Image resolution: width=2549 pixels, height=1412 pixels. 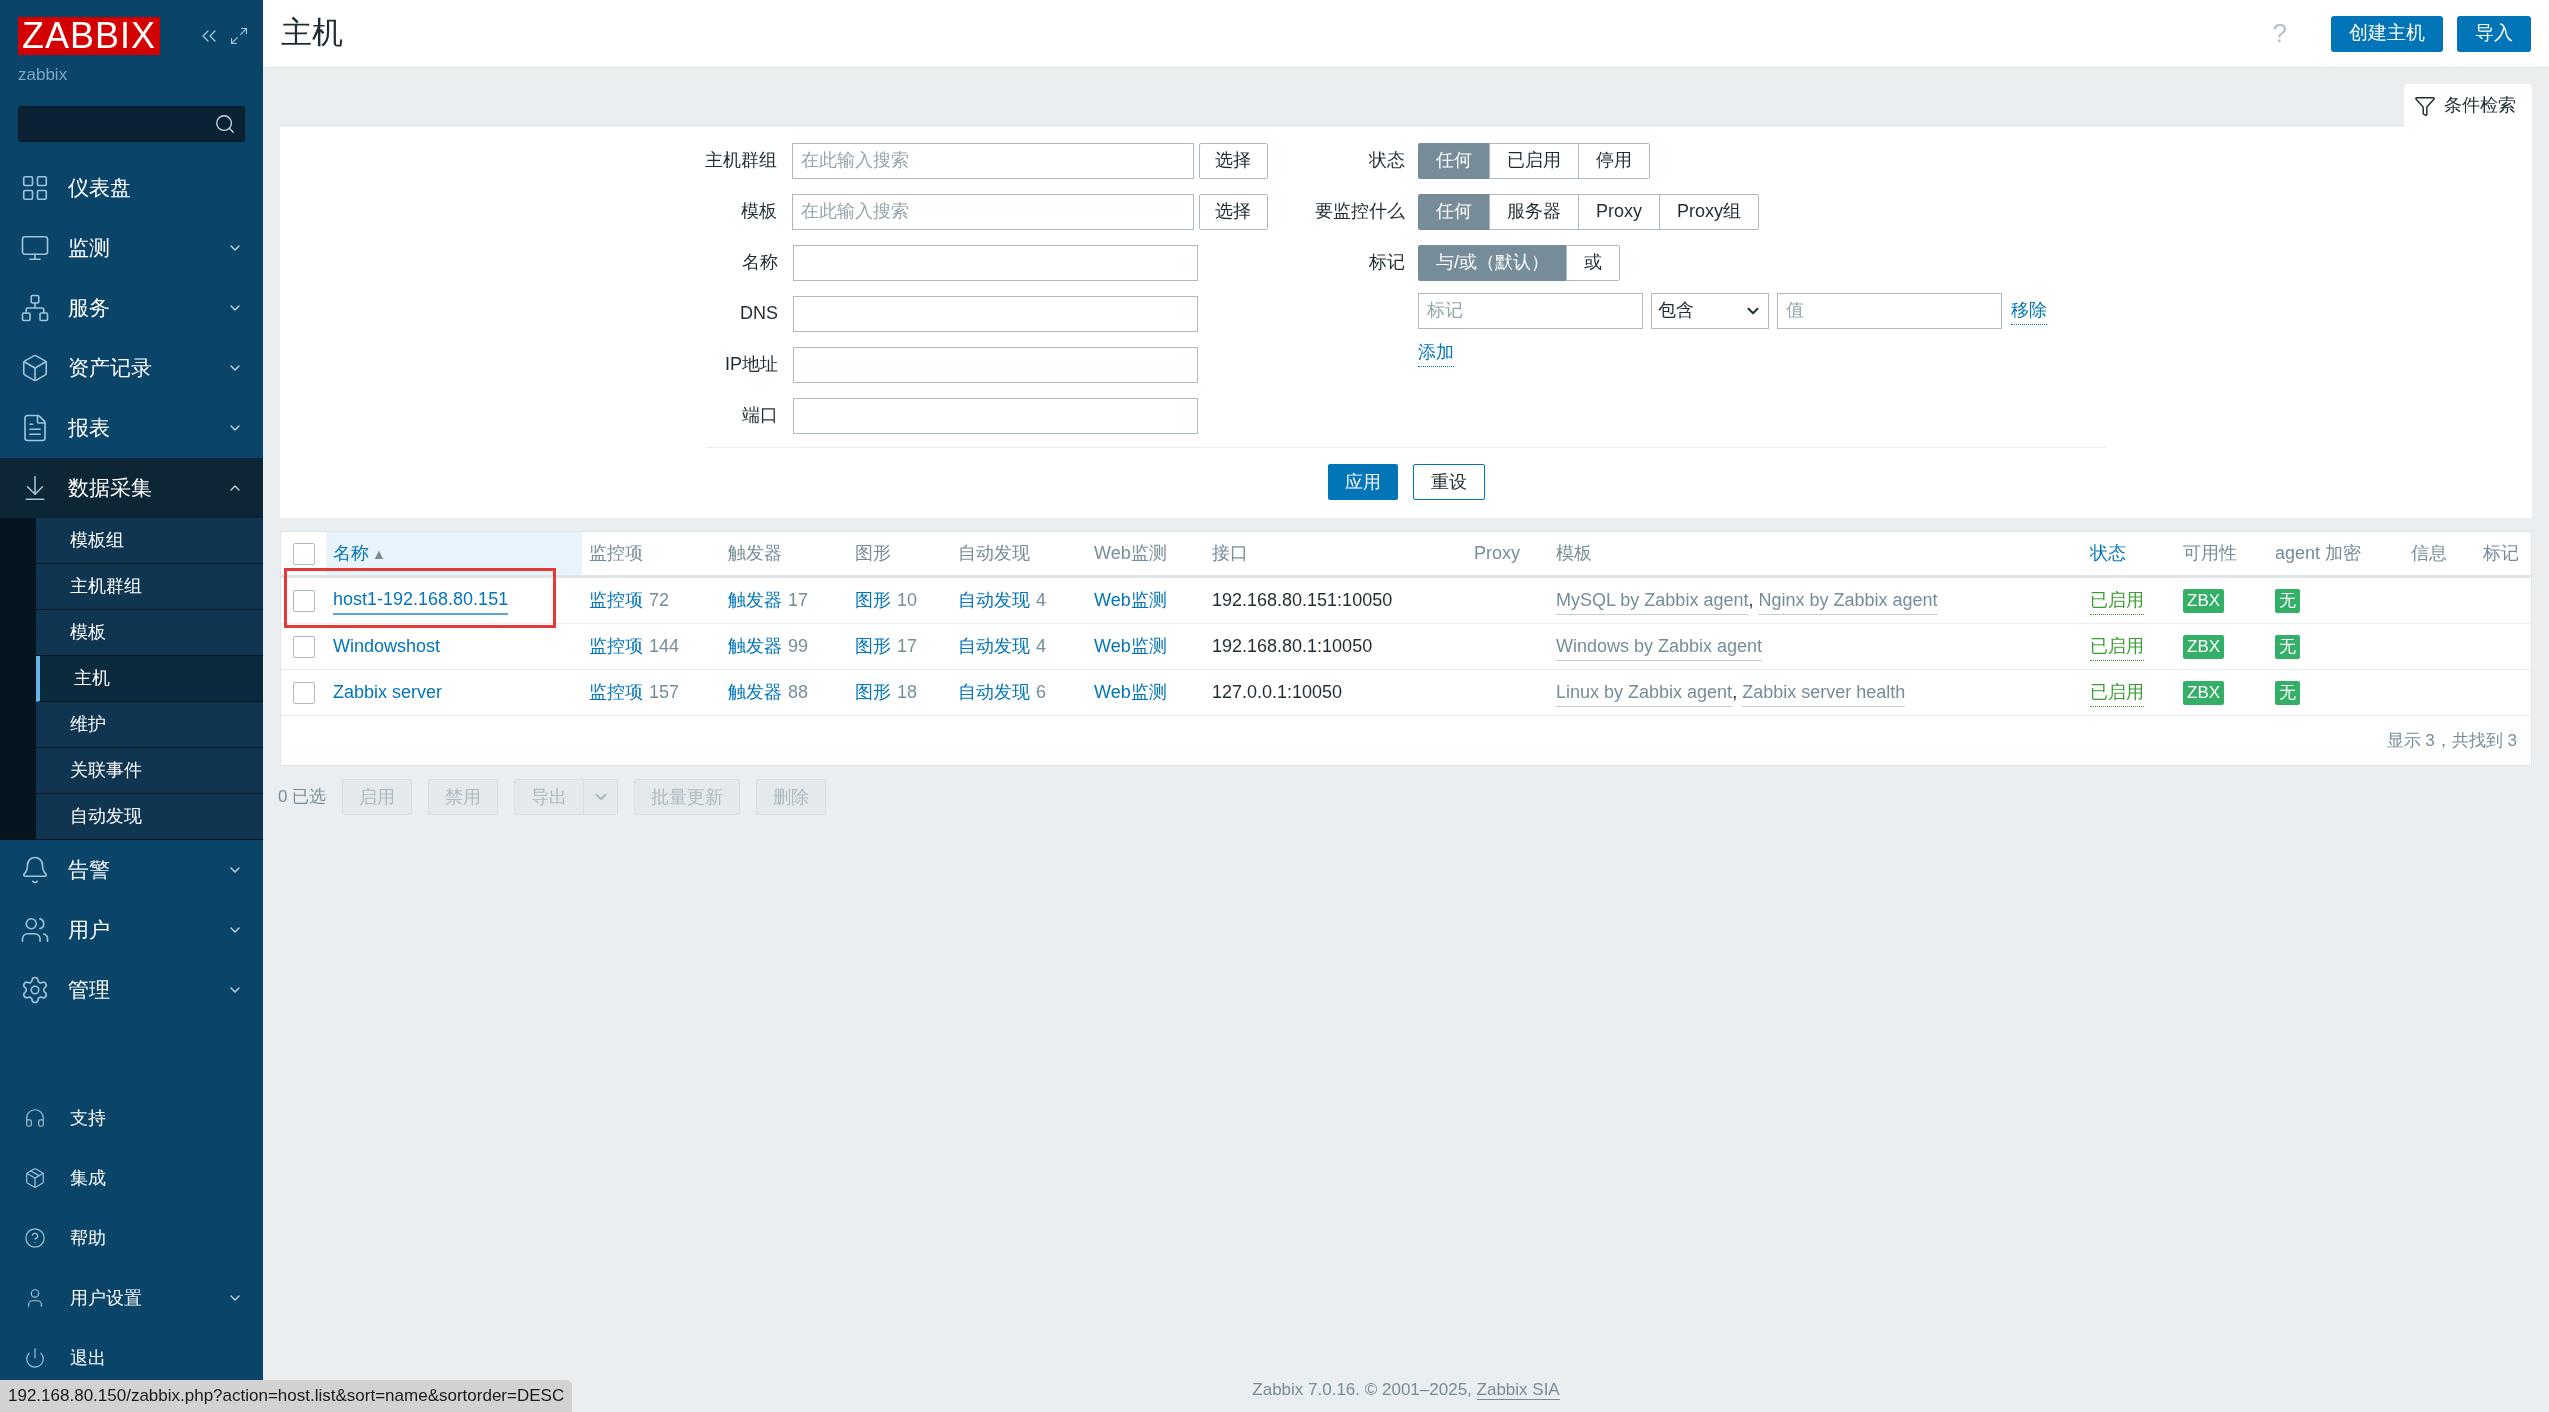 What do you see at coordinates (225, 123) in the screenshot?
I see `search-icon` at bounding box center [225, 123].